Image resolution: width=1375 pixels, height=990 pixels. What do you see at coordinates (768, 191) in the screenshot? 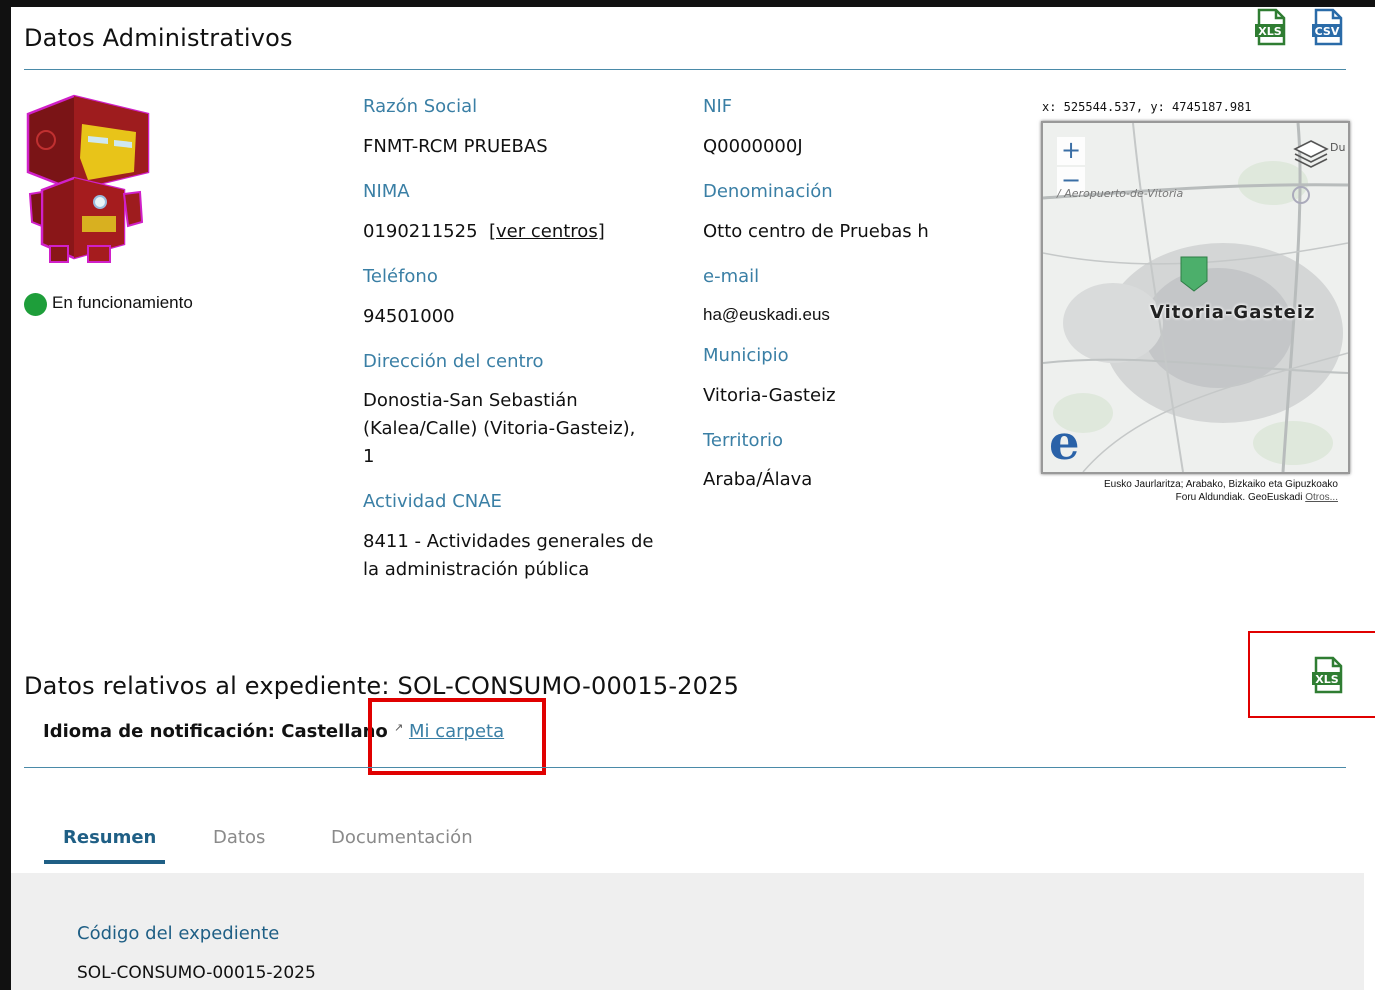
I see `denominacion-label: Denominación` at bounding box center [768, 191].